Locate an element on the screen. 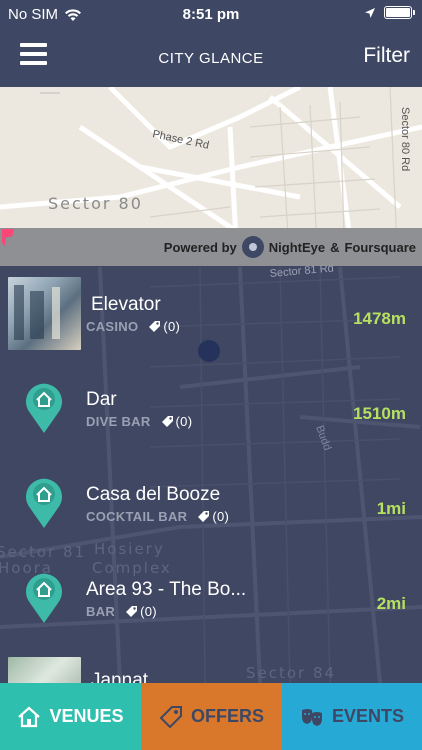  top-bar: No SIM 8:51 pm CITY GLANCE Filter is located at coordinates (211, 43).